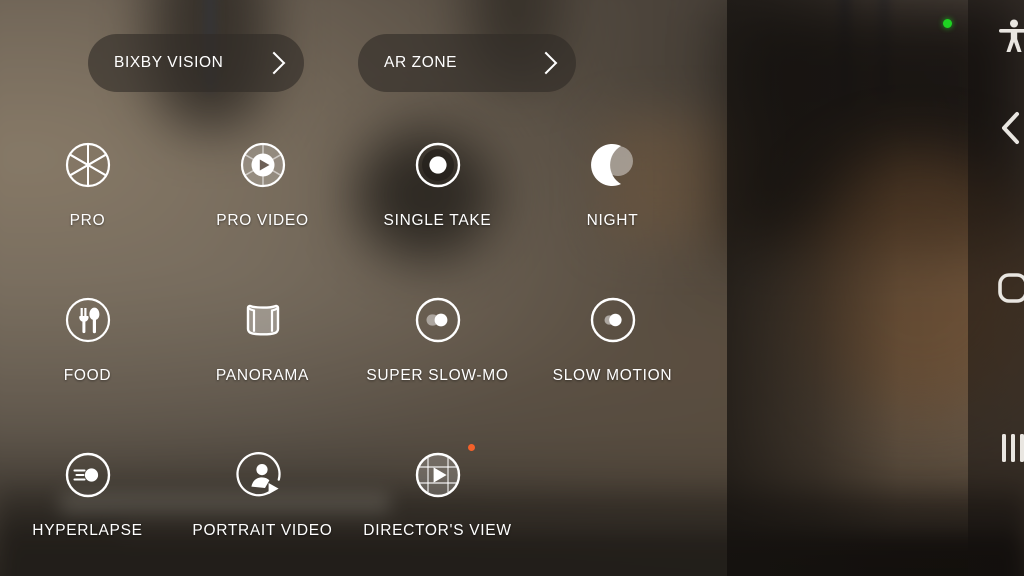 This screenshot has width=1024, height=576. I want to click on back-chevron-icon, so click(1010, 128).